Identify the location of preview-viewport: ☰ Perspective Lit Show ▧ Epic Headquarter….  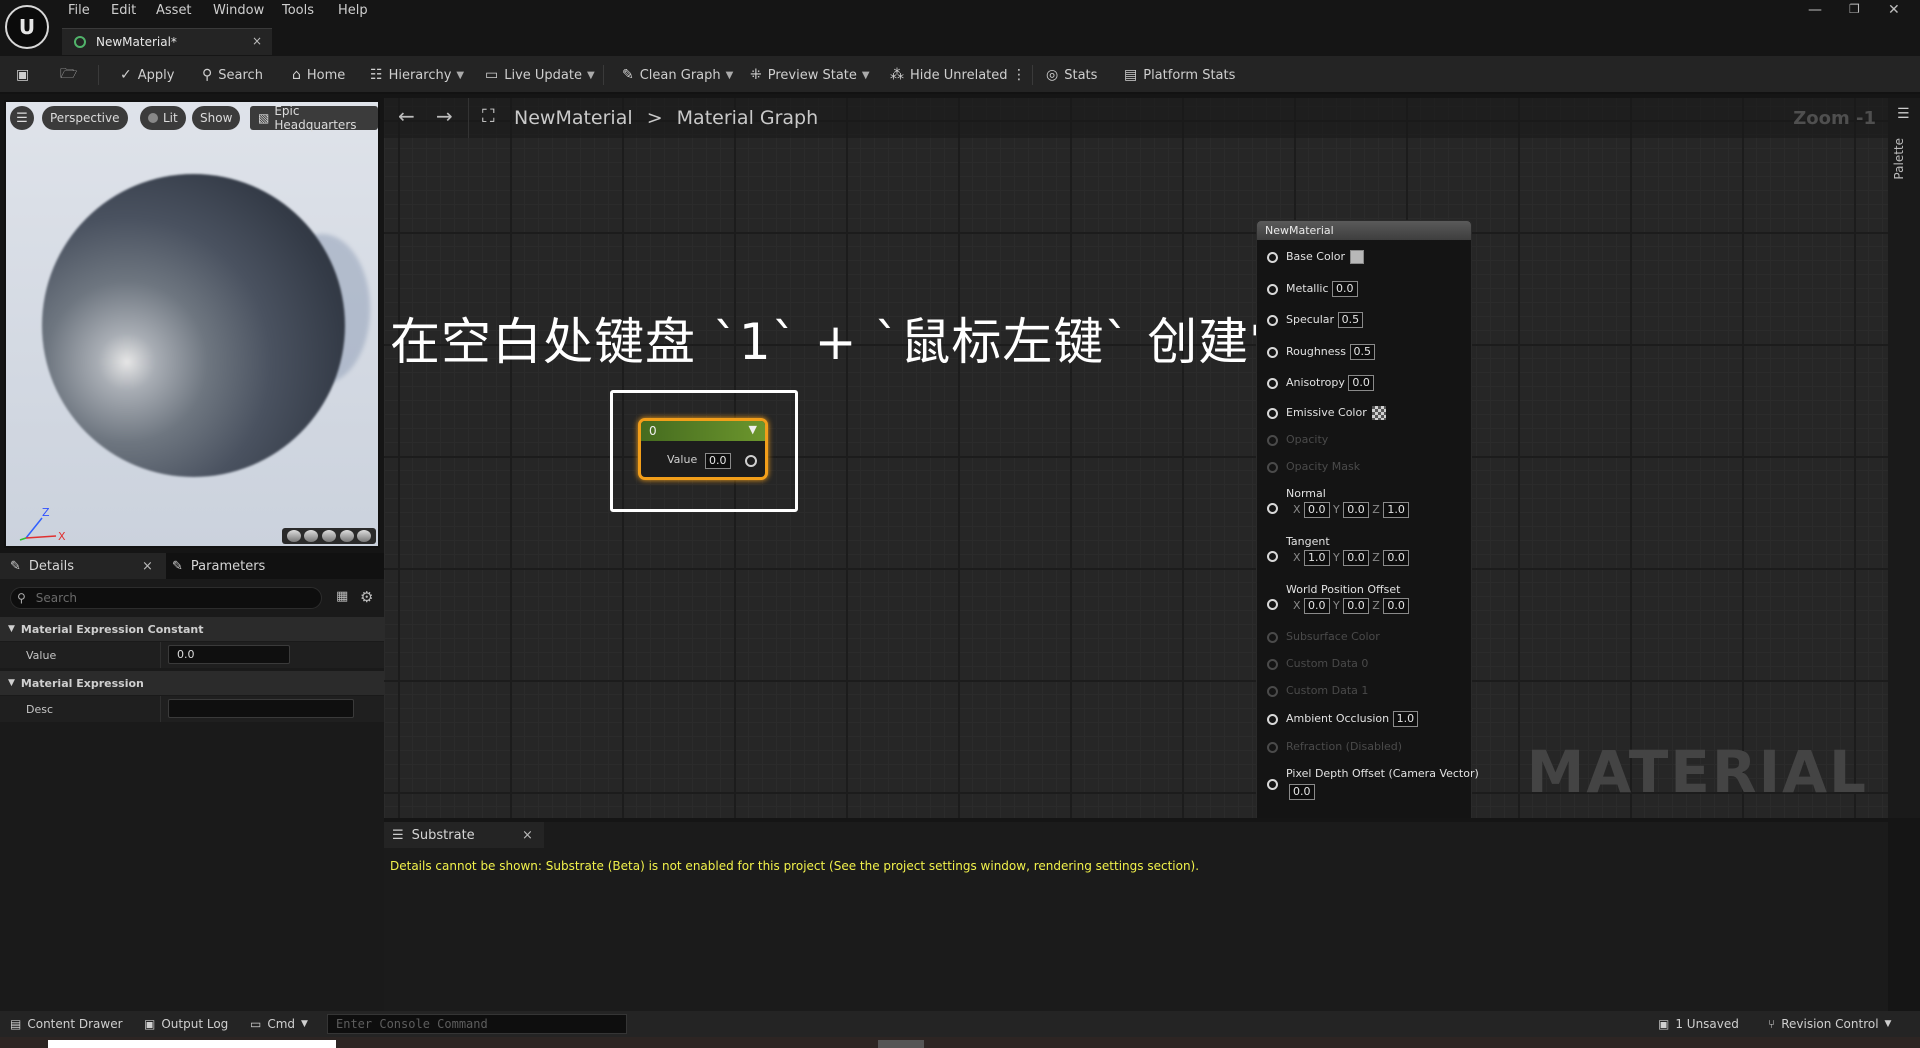
(192, 324).